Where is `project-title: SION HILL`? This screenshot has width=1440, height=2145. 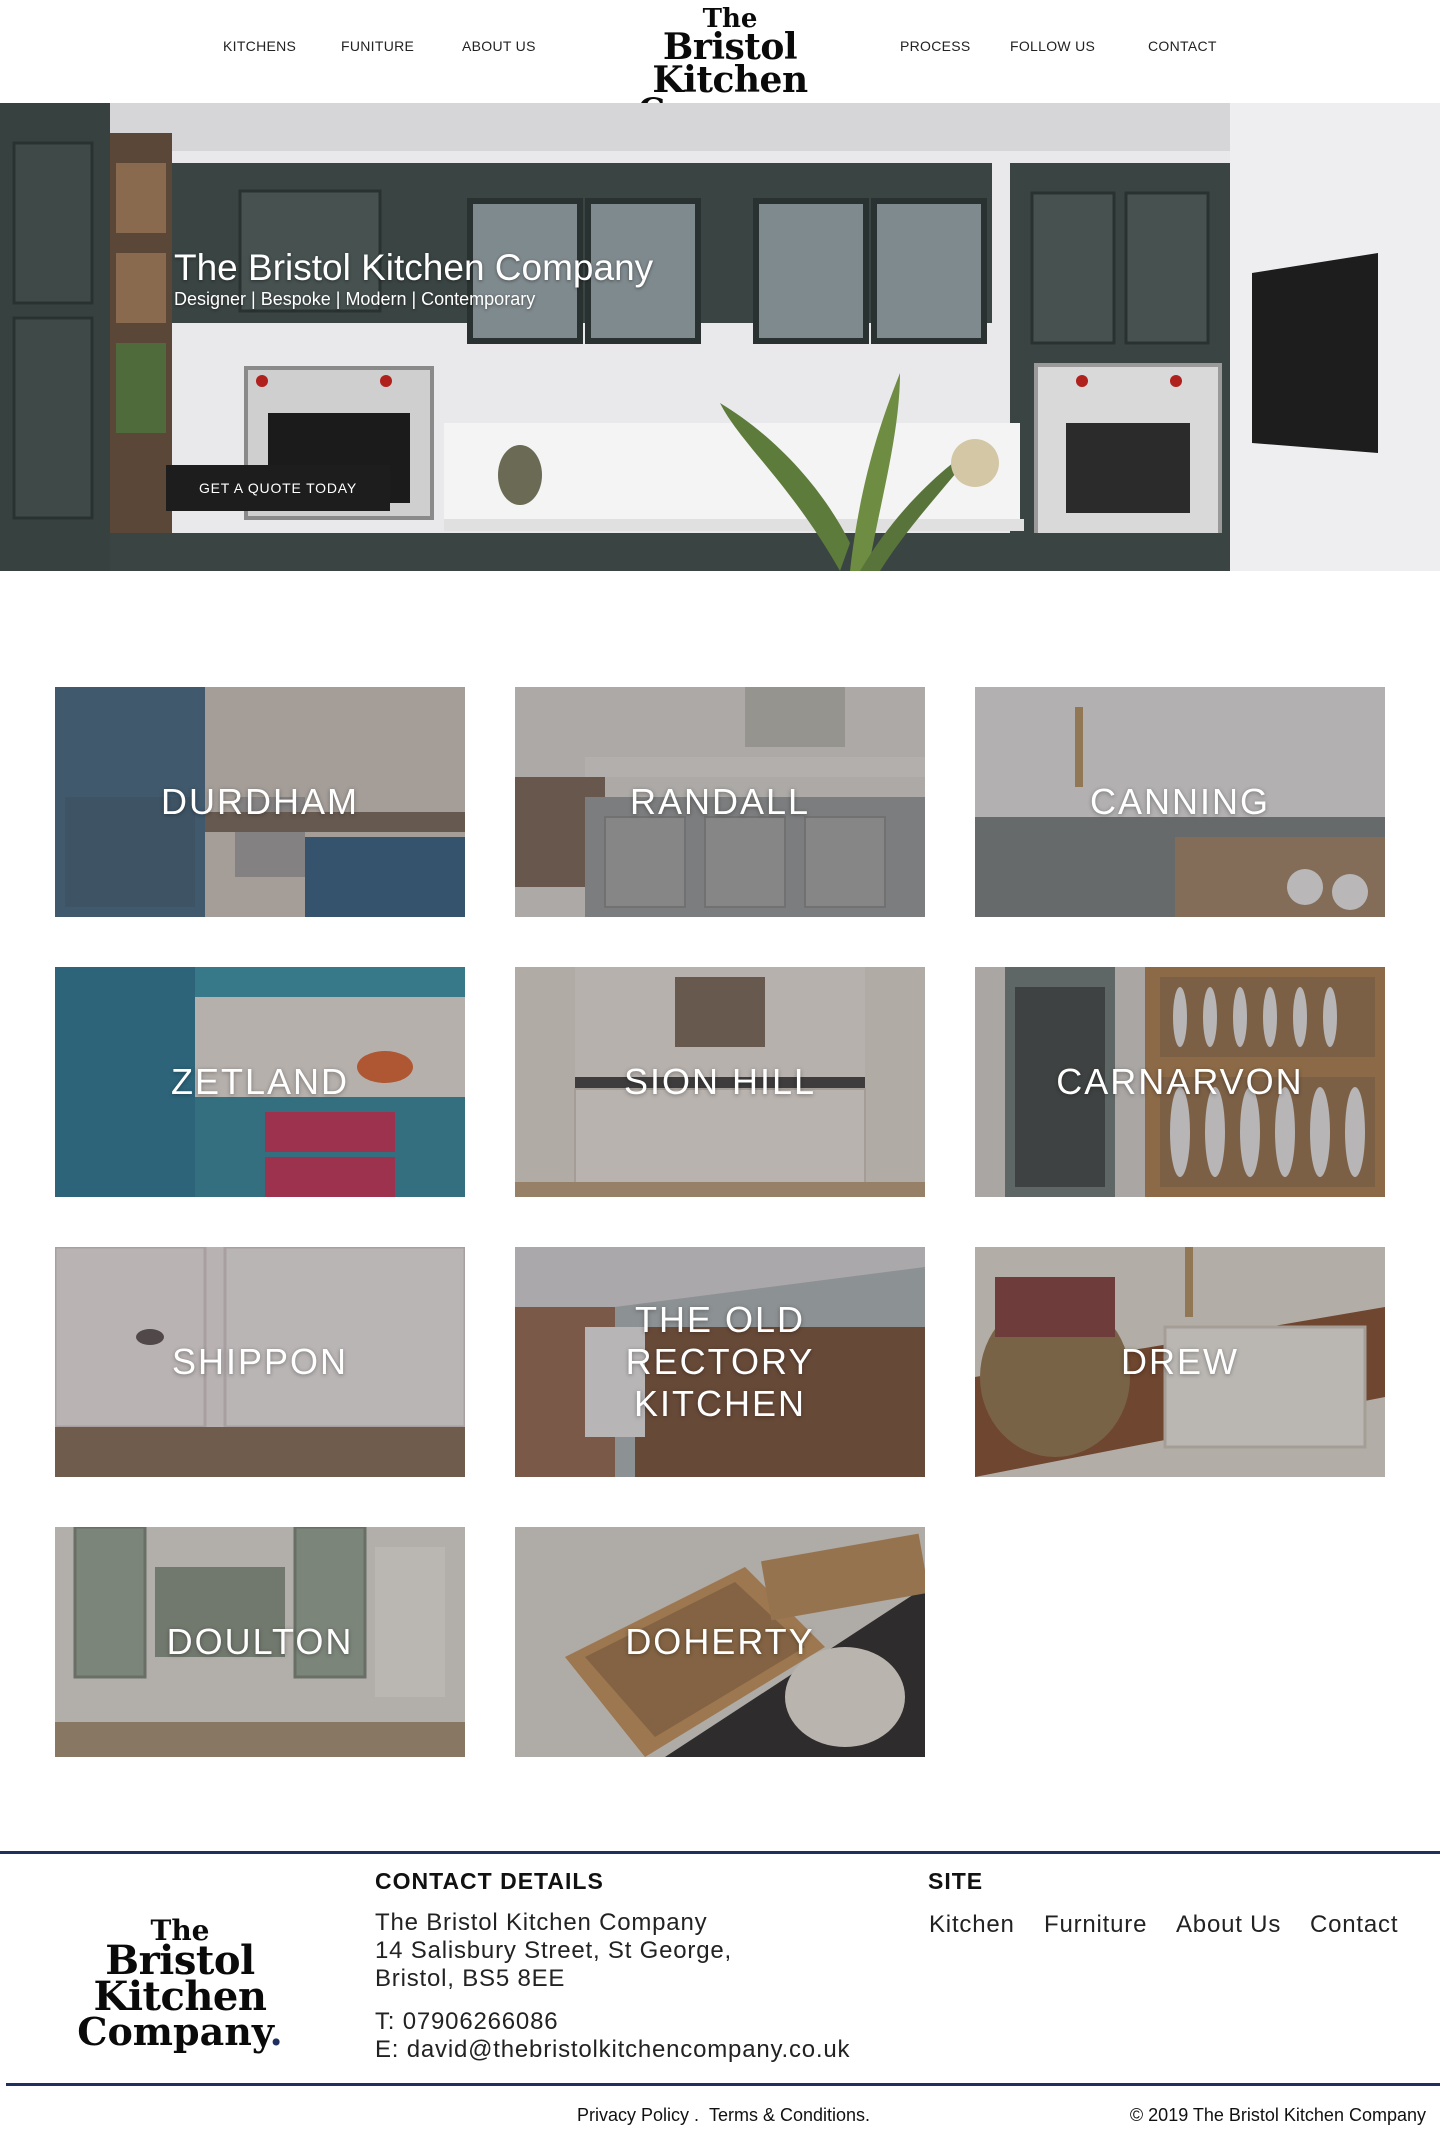
project-title: SION HILL is located at coordinates (720, 1081).